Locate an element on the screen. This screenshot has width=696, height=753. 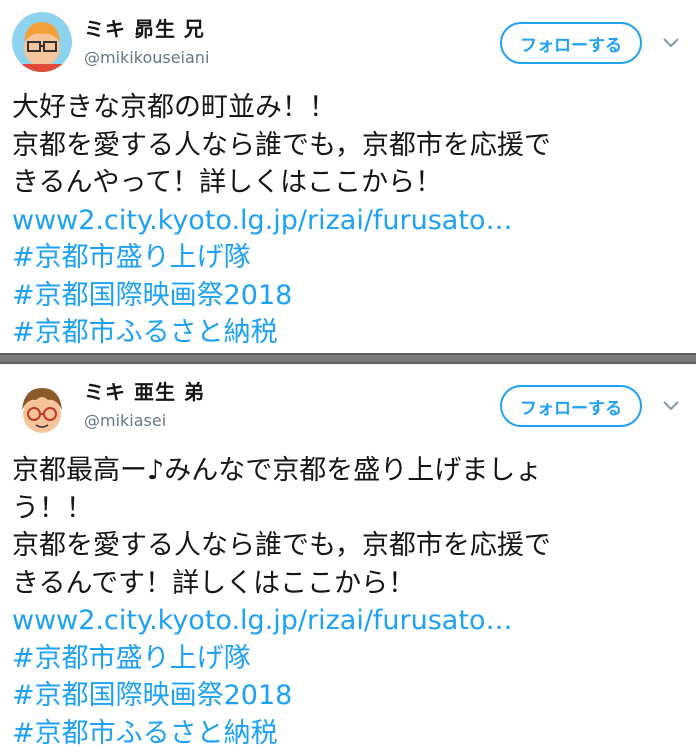
display-name: ミキ 昴生 兄 is located at coordinates (144, 27).